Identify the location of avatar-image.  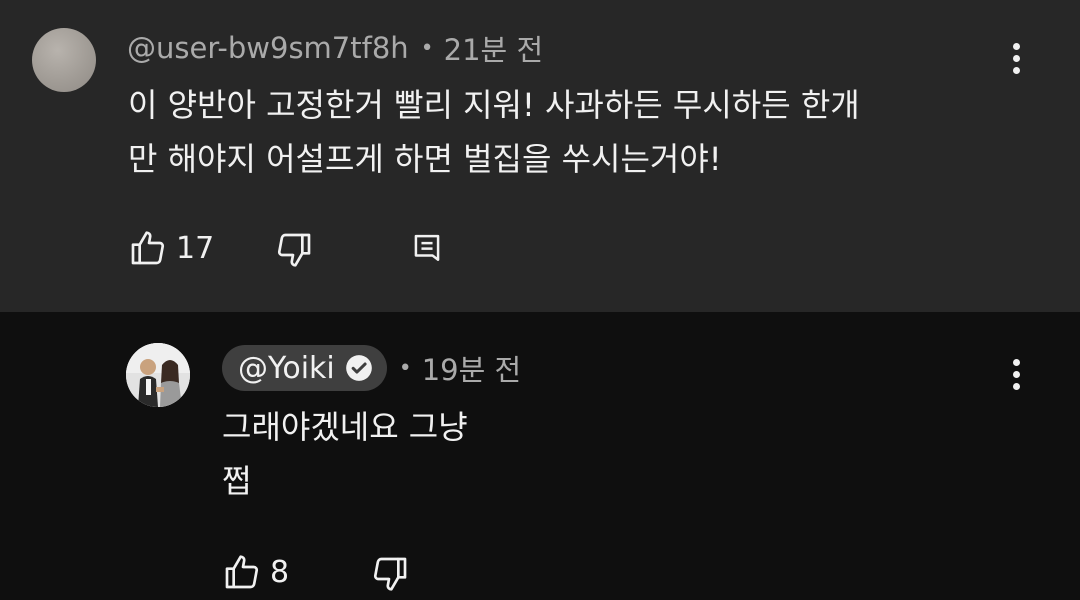
(158, 375).